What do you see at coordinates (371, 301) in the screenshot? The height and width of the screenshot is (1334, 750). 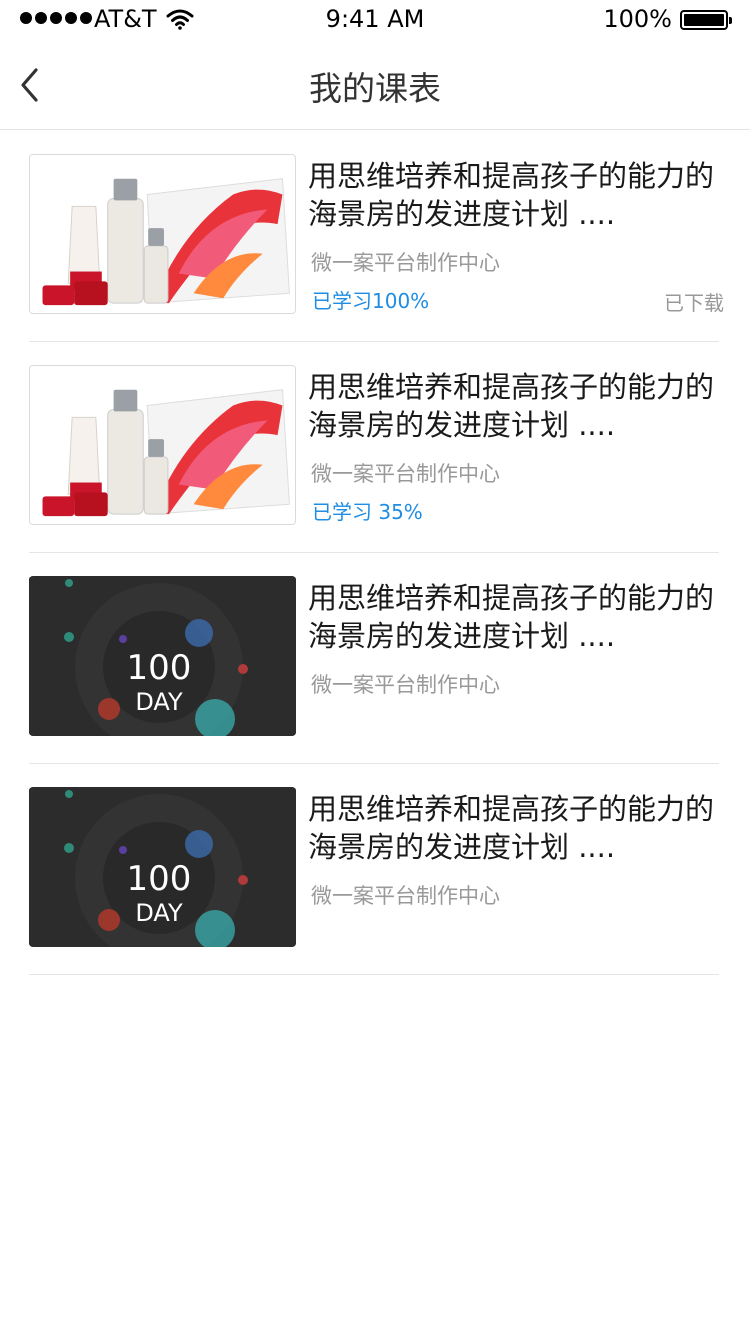 I see `course-progress: 已学习100%` at bounding box center [371, 301].